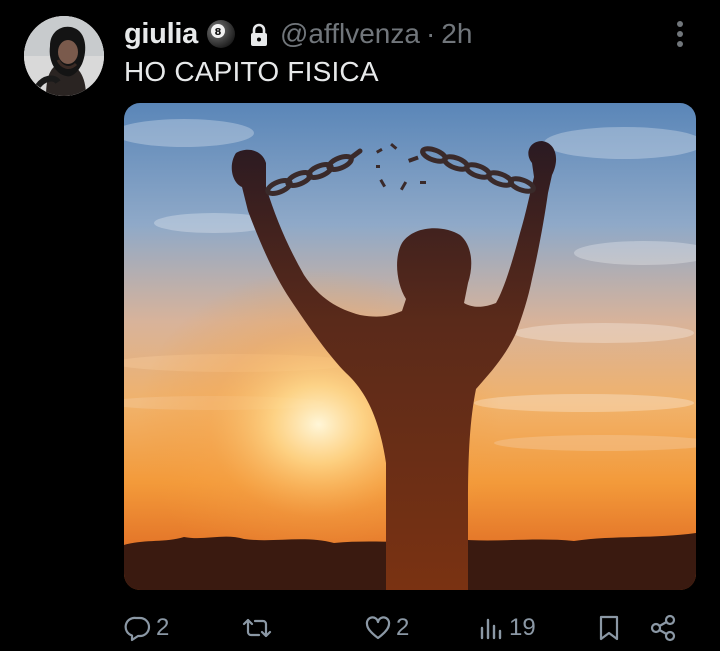 The width and height of the screenshot is (720, 651). I want to click on like-button: 2, so click(386, 628).